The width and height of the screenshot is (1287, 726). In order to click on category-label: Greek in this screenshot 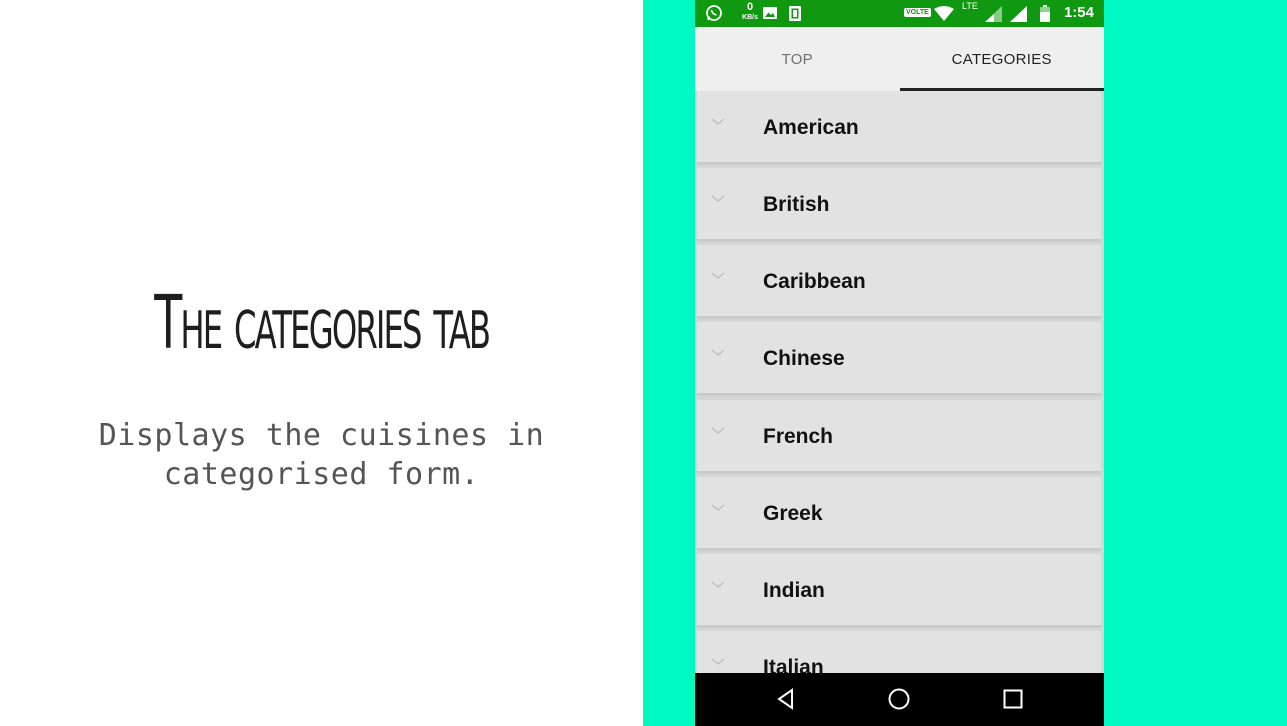, I will do `click(793, 513)`.